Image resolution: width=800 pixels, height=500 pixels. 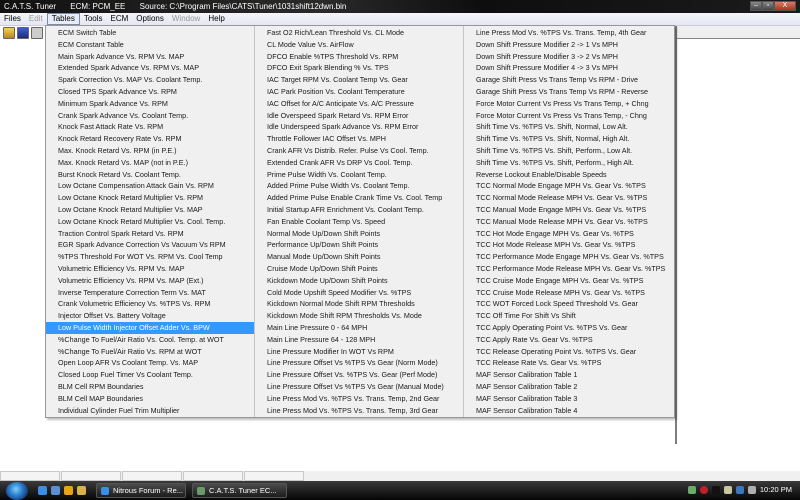 I want to click on open-folder-icon, so click(x=9, y=33).